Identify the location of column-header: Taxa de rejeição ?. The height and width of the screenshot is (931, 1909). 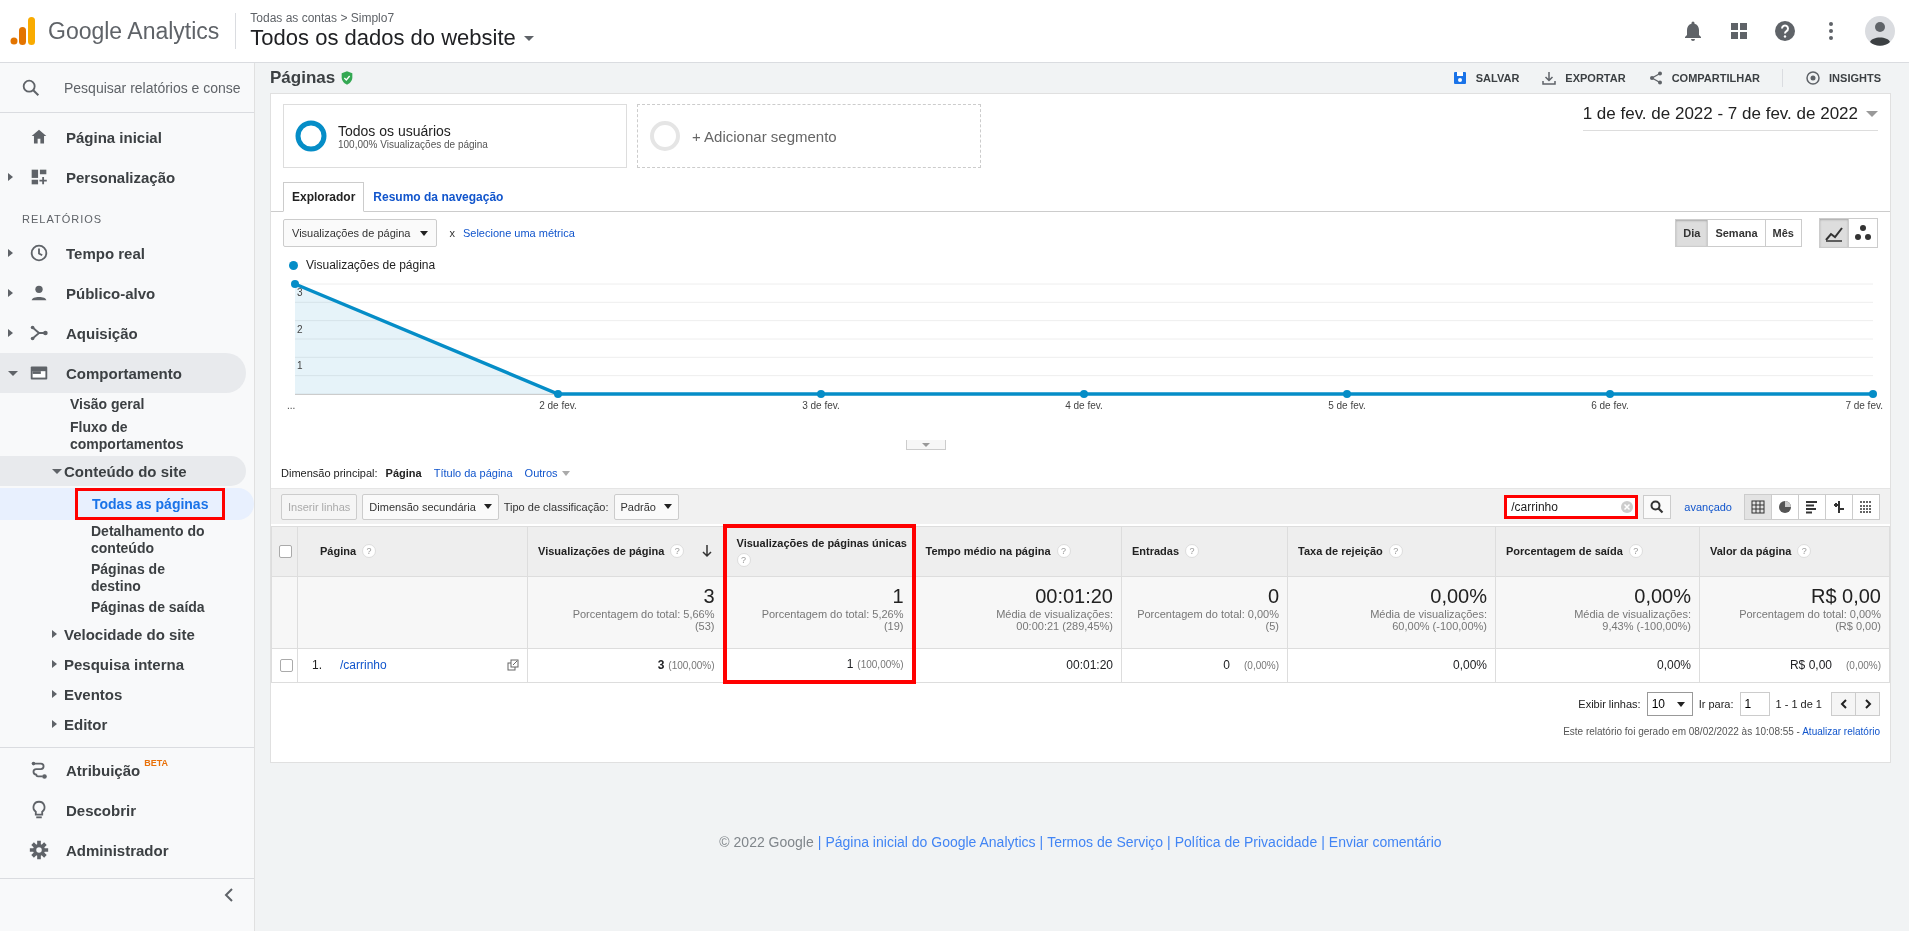
(1391, 551).